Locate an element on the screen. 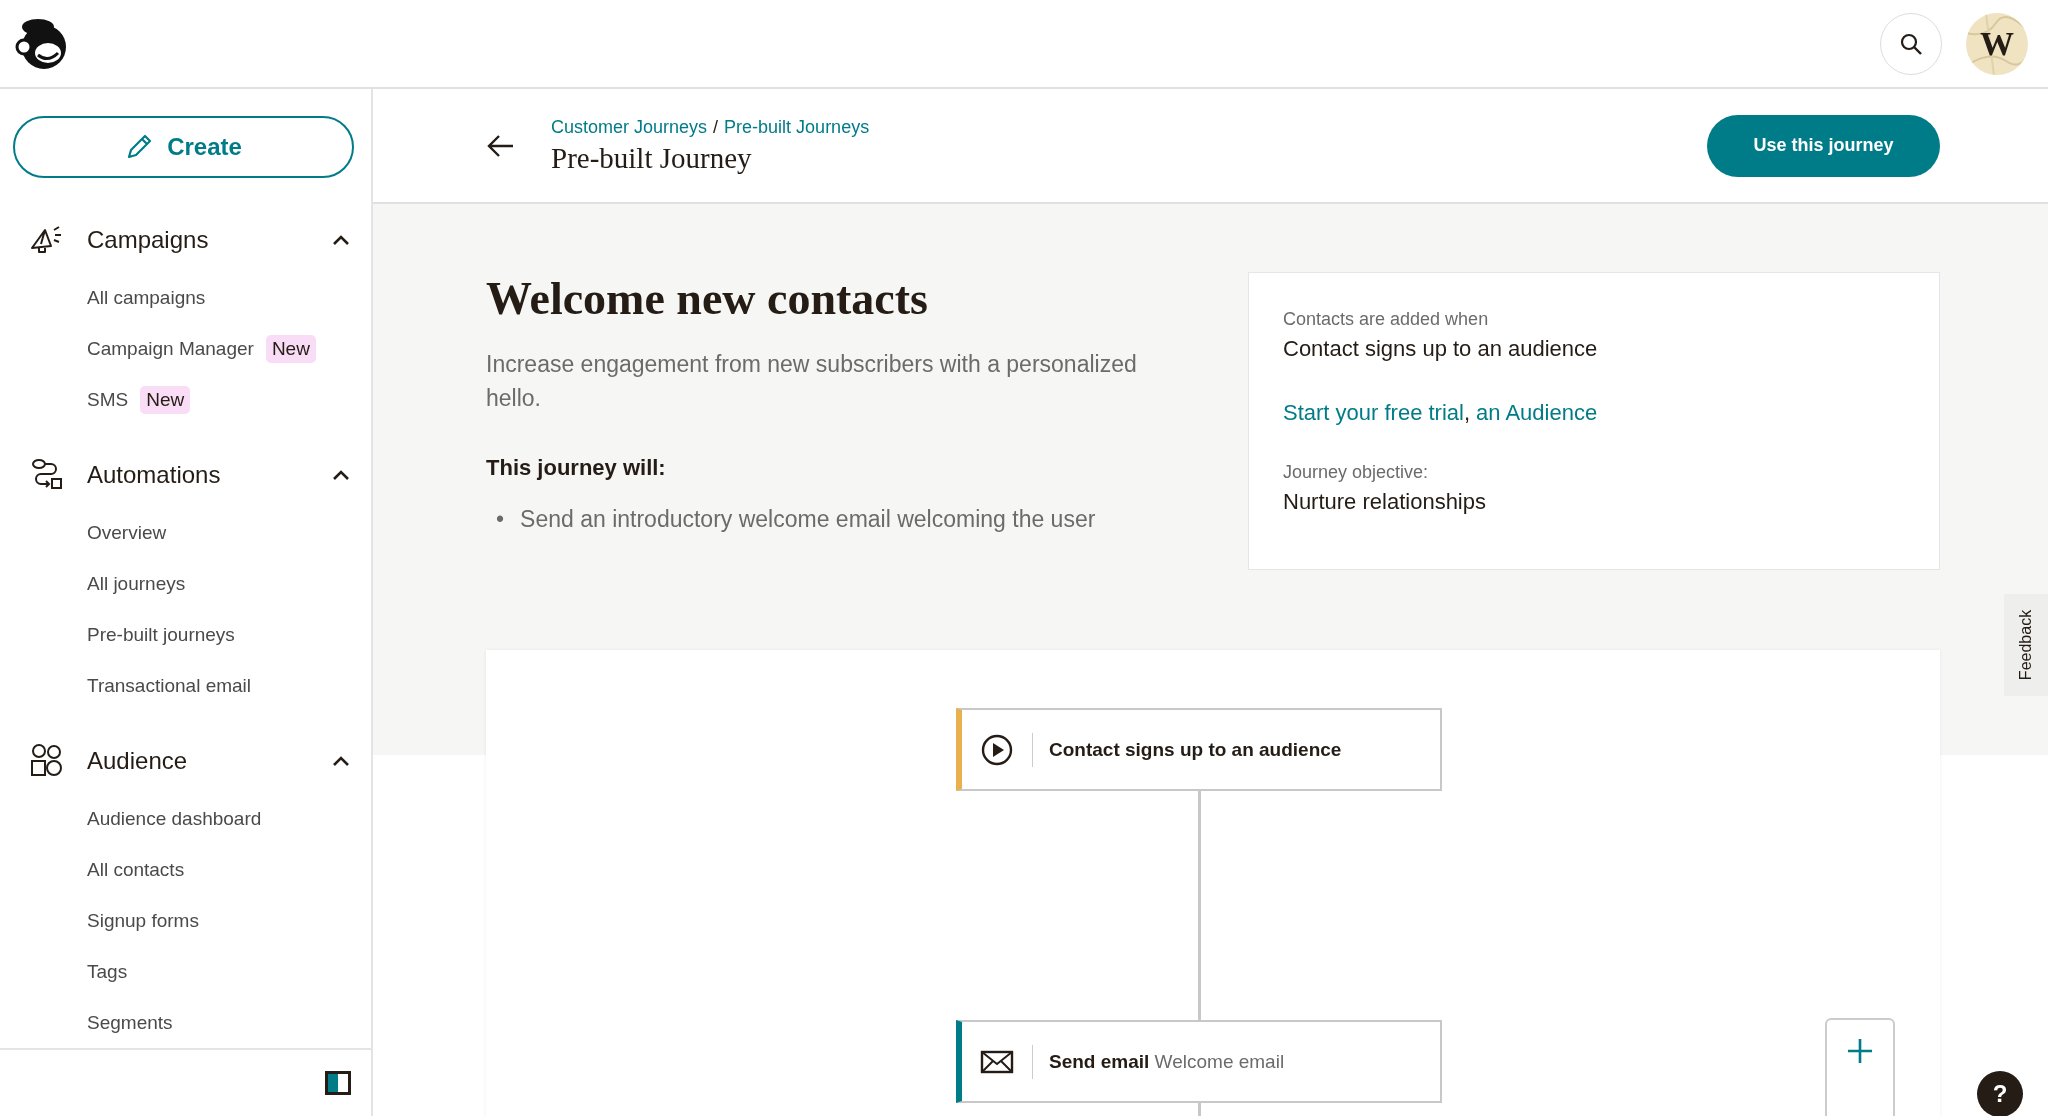 The image size is (2048, 1116). section-label: Audience is located at coordinates (138, 761).